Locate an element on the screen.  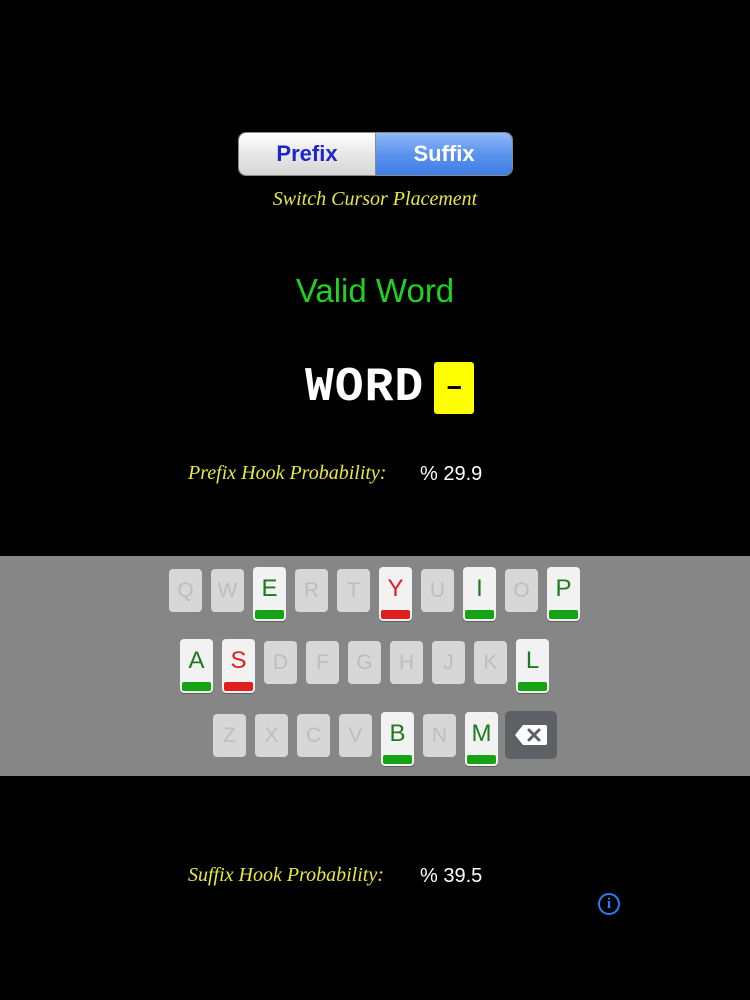
suffix-hook-label: Suffix Hook Probability: is located at coordinates (286, 875).